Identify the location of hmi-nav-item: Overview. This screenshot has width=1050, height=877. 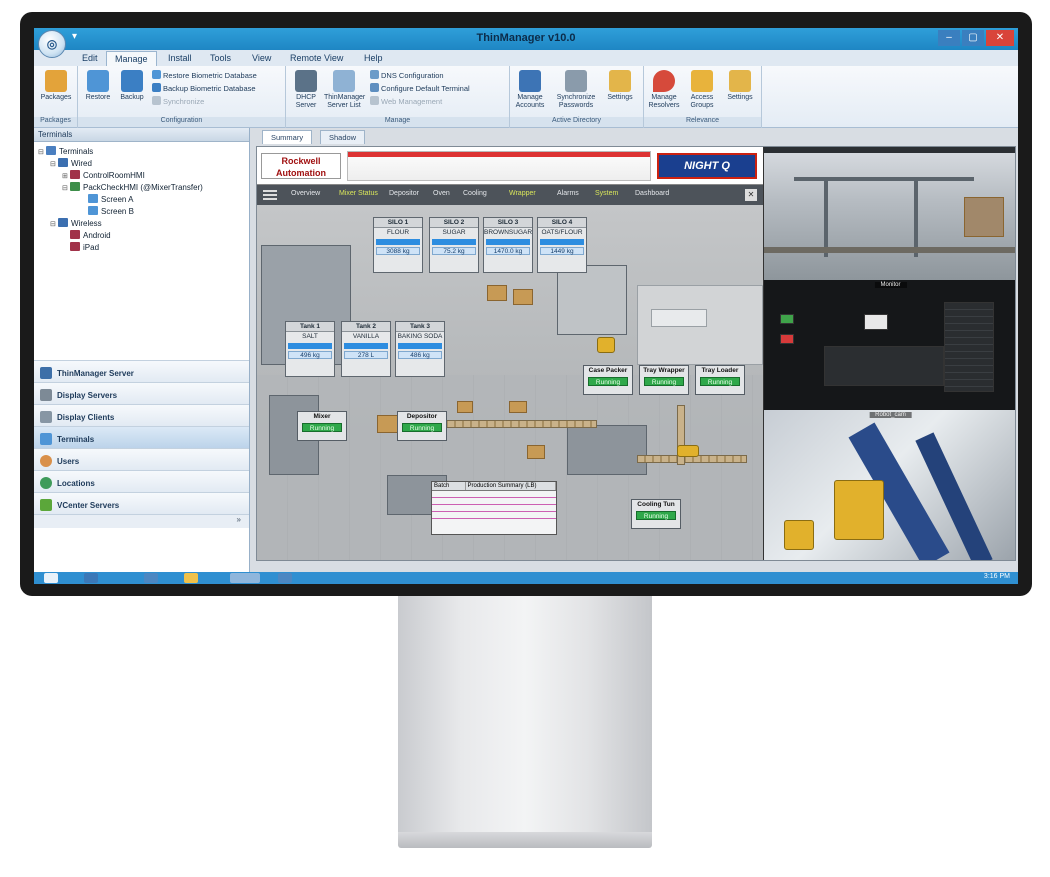
(305, 193).